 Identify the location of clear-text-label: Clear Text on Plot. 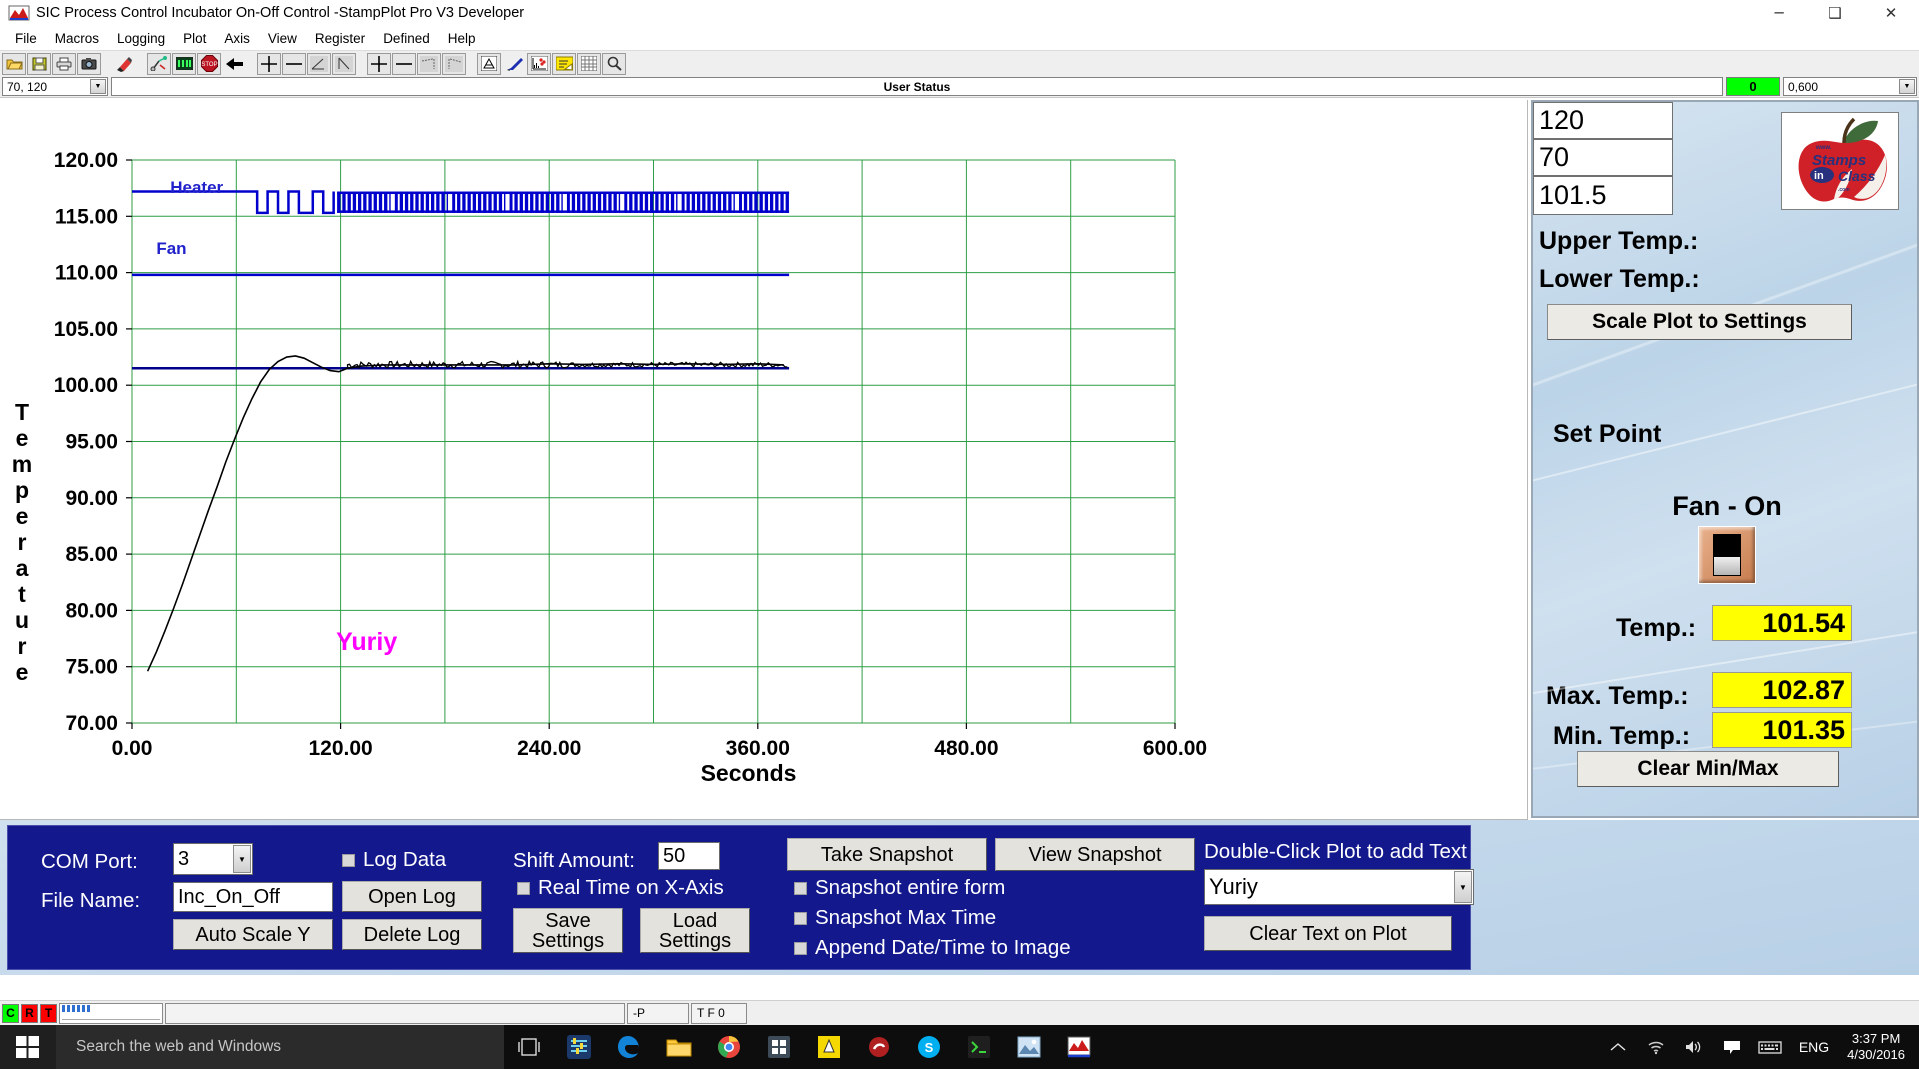
(1328, 933).